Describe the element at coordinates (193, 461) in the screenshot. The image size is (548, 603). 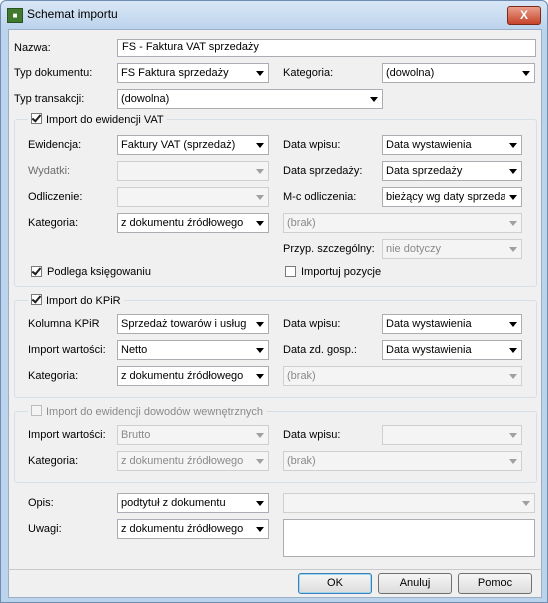
I see `dowody-kategoria-select: z dokumentu źródłowego` at that location.